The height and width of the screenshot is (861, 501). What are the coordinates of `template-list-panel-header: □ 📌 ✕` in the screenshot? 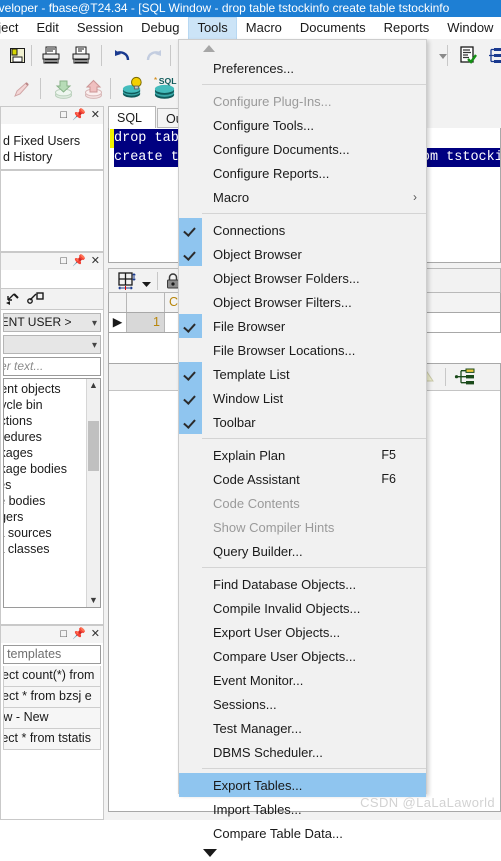 It's located at (52, 634).